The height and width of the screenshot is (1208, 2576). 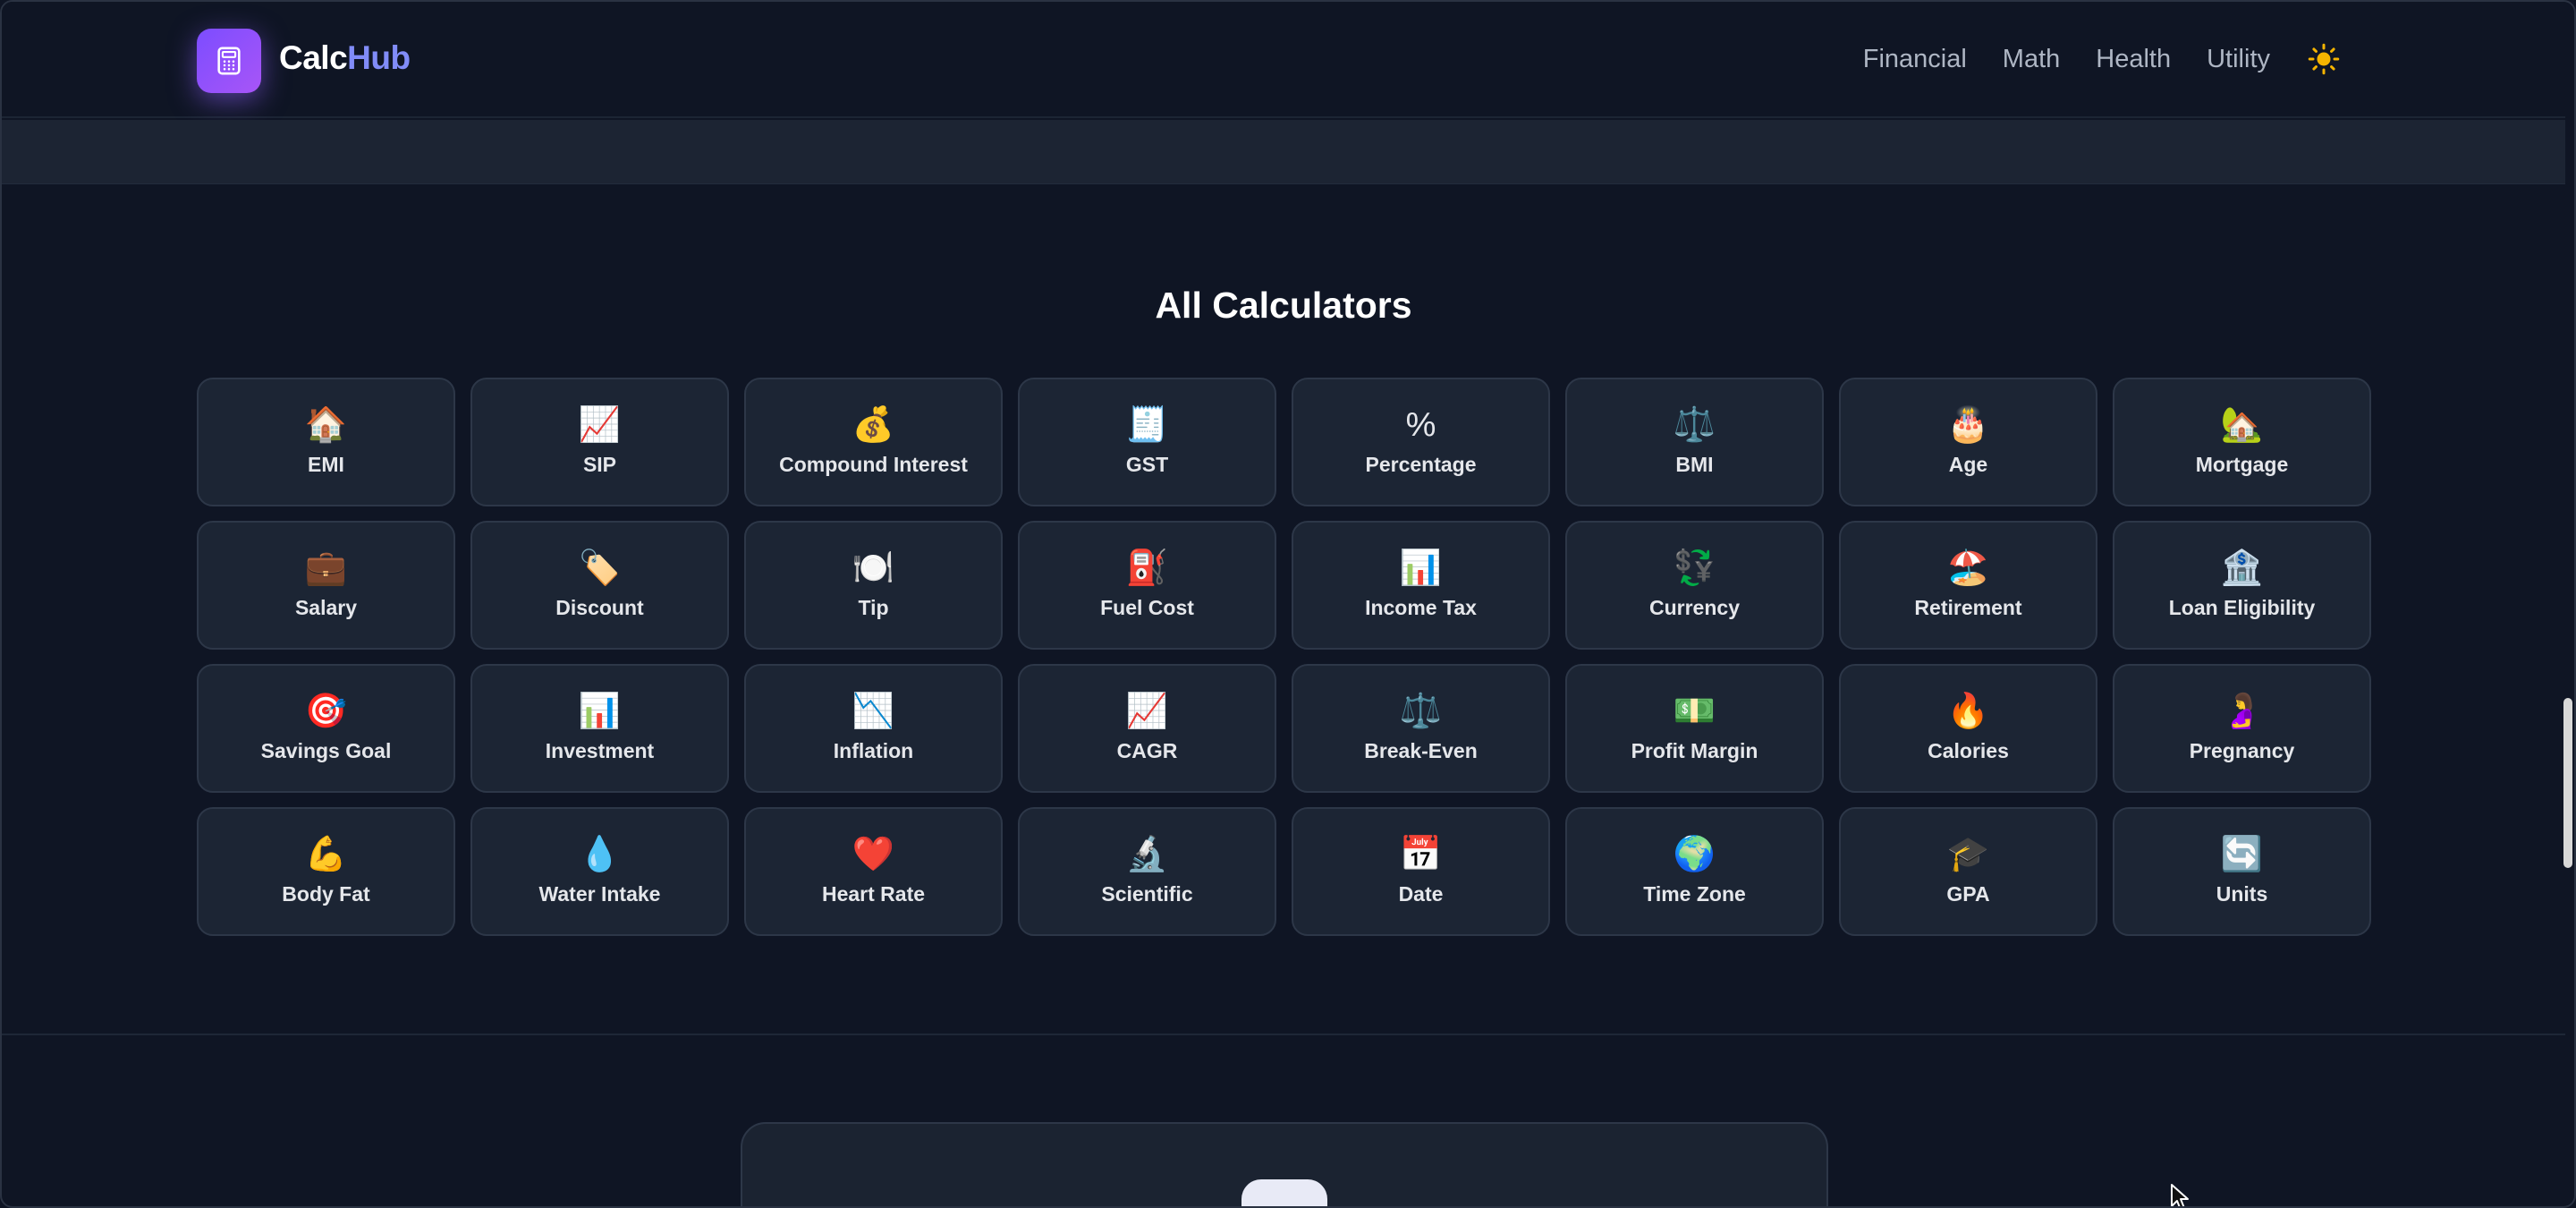 What do you see at coordinates (1694, 607) in the screenshot?
I see `calculator-card-label: Currency` at bounding box center [1694, 607].